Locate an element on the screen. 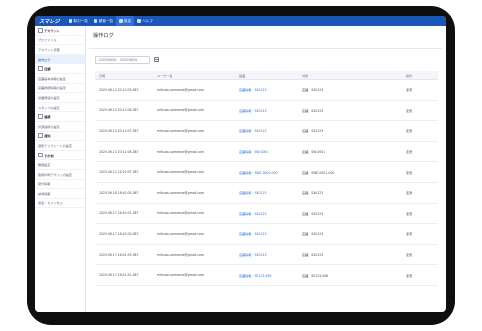  sidebar-group-heading: 通知 is located at coordinates (60, 137).